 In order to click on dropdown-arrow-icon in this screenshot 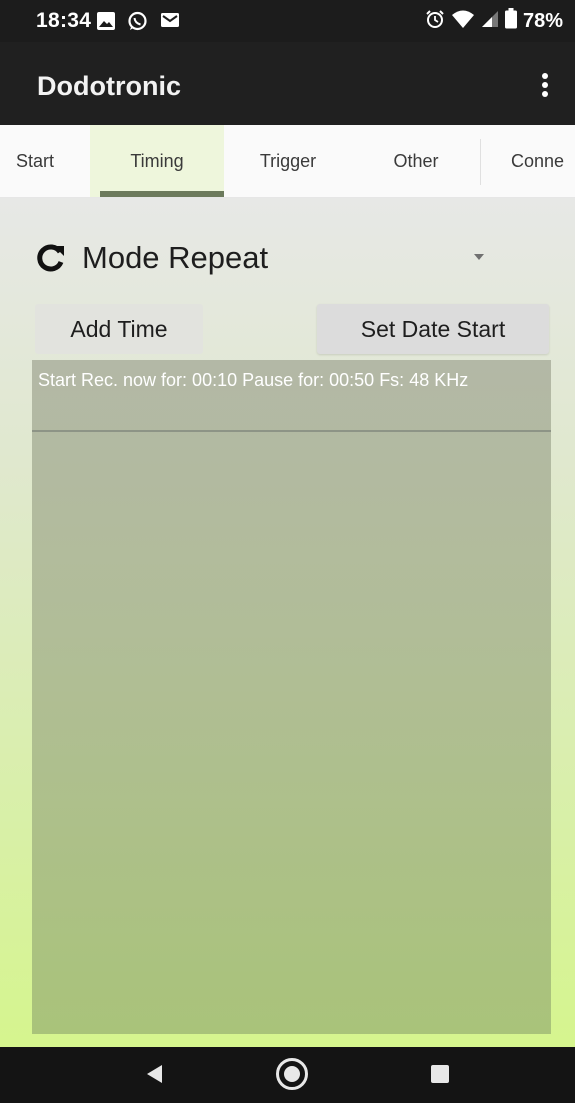, I will do `click(479, 257)`.